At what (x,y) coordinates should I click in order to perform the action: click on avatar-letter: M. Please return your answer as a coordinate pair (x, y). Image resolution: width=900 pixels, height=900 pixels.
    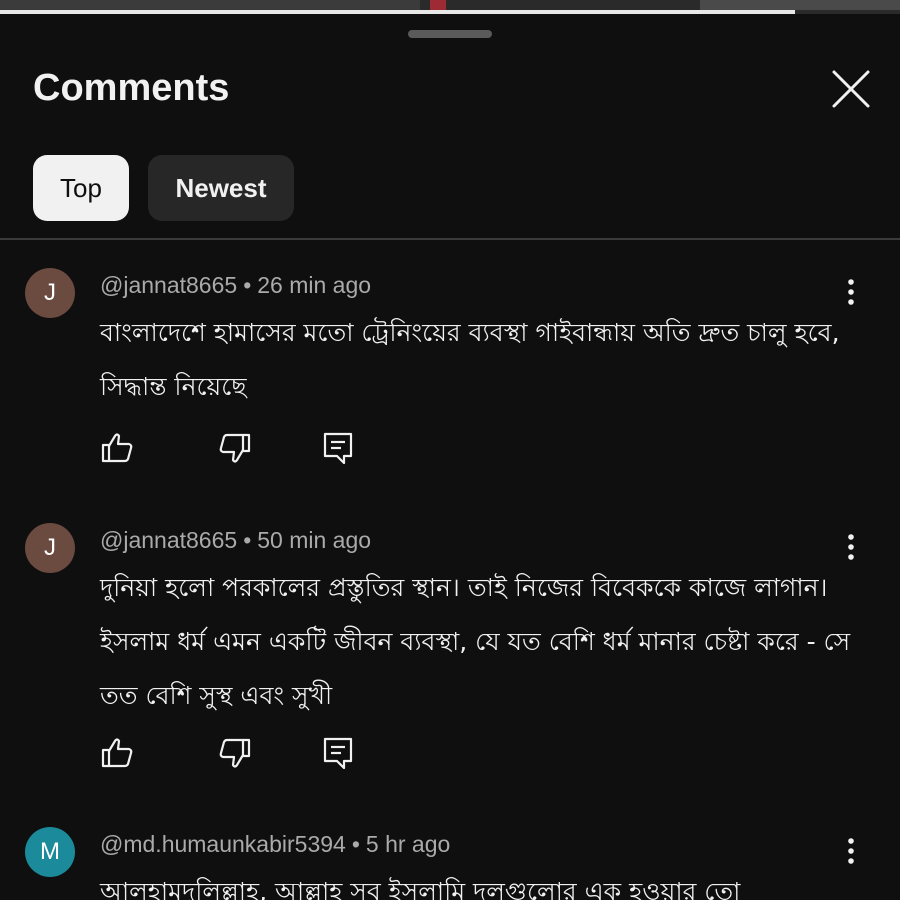
    Looking at the image, I should click on (50, 851).